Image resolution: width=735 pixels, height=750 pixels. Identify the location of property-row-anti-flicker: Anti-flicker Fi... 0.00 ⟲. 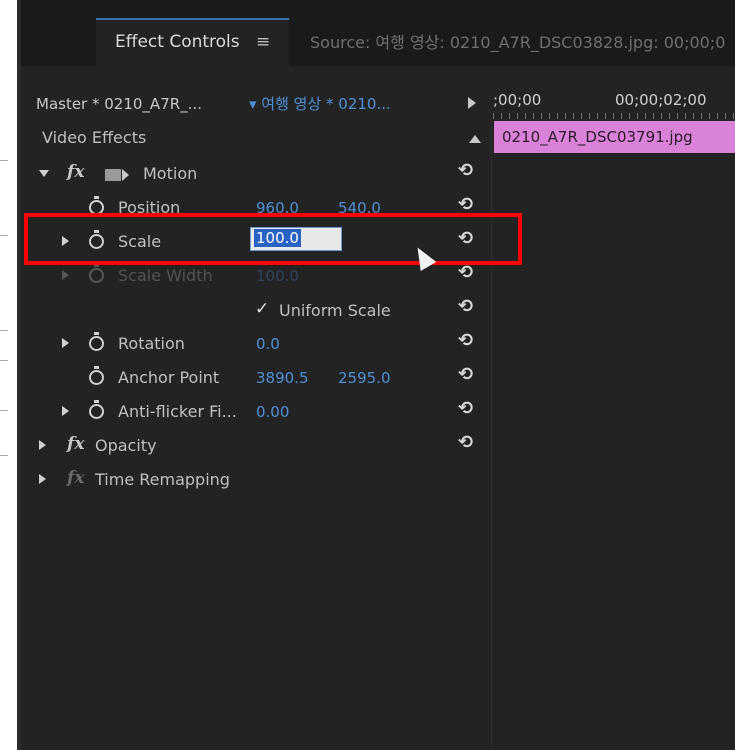
(256, 413).